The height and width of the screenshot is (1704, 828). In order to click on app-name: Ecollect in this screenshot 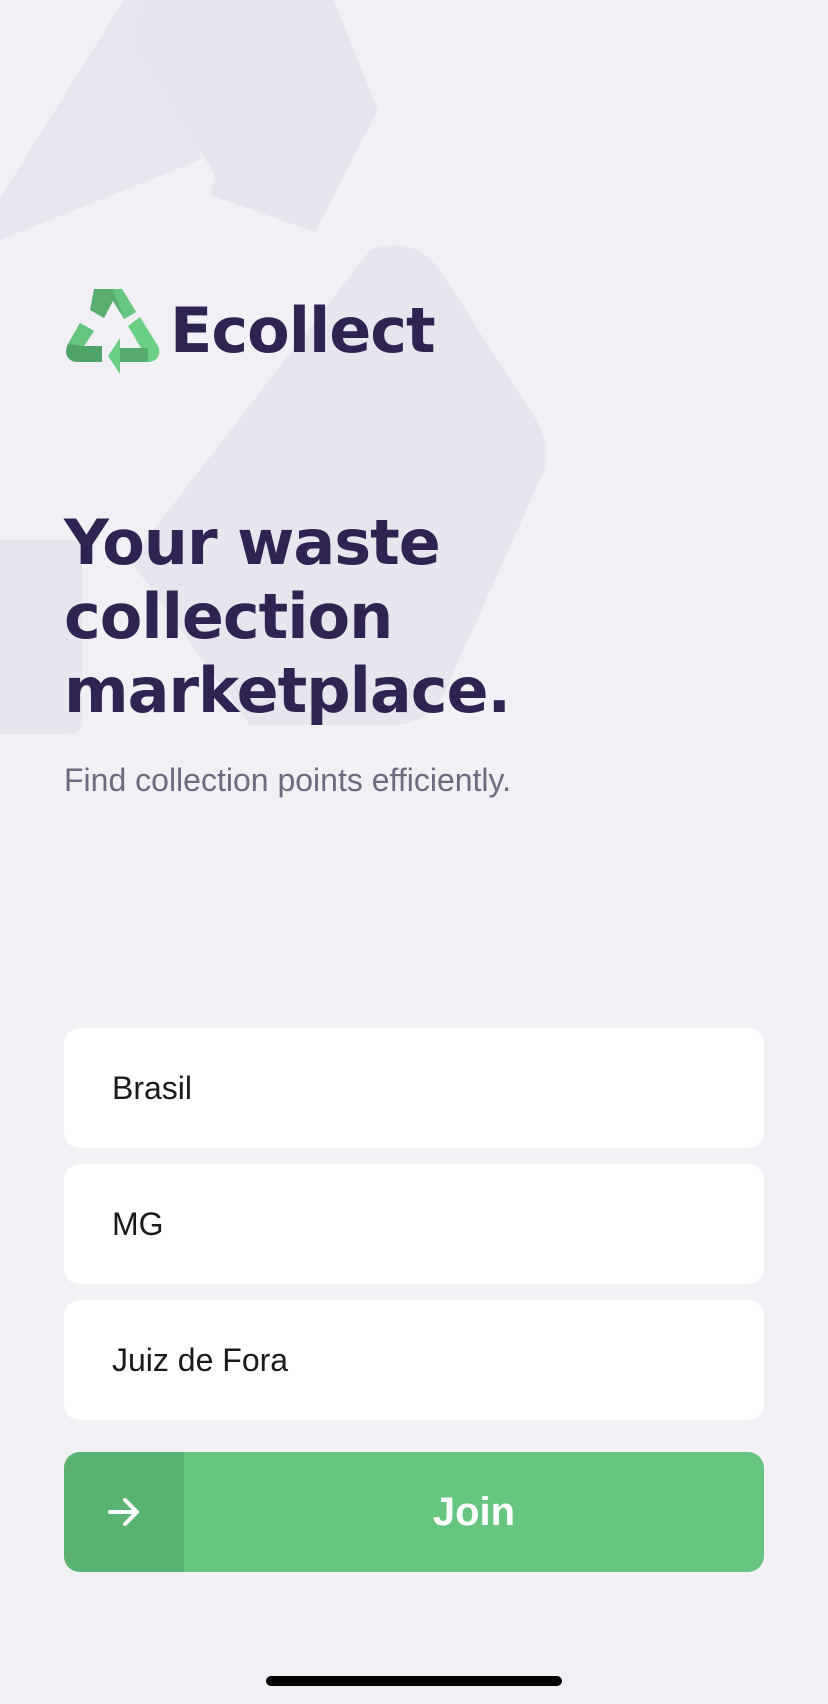, I will do `click(303, 330)`.